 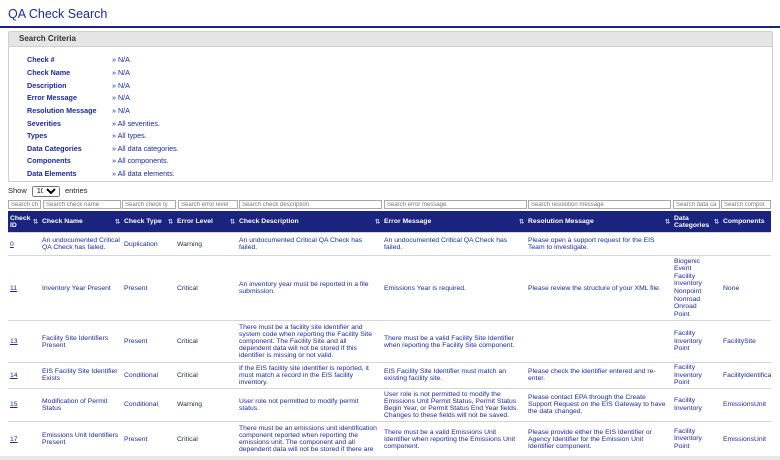 I want to click on category-item: Event, so click(x=683, y=269).